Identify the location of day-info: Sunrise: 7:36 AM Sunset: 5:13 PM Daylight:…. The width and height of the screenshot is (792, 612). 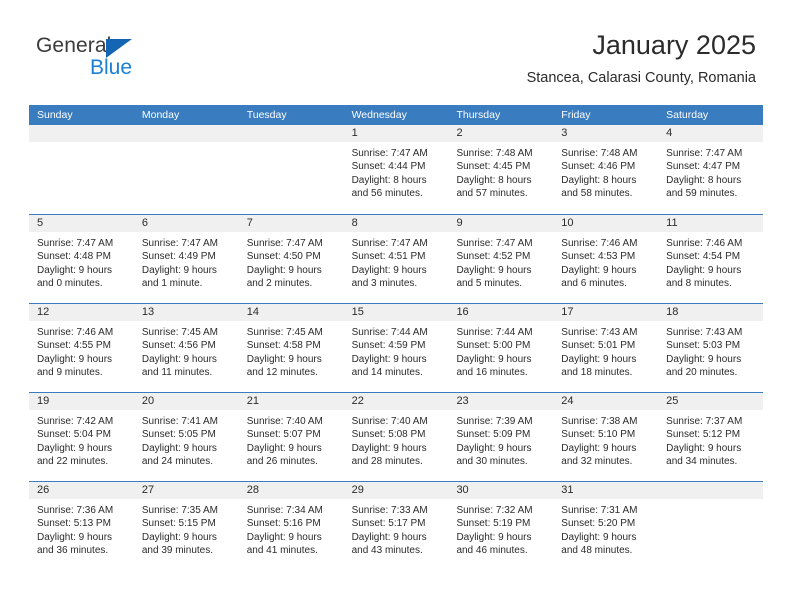
(81, 528).